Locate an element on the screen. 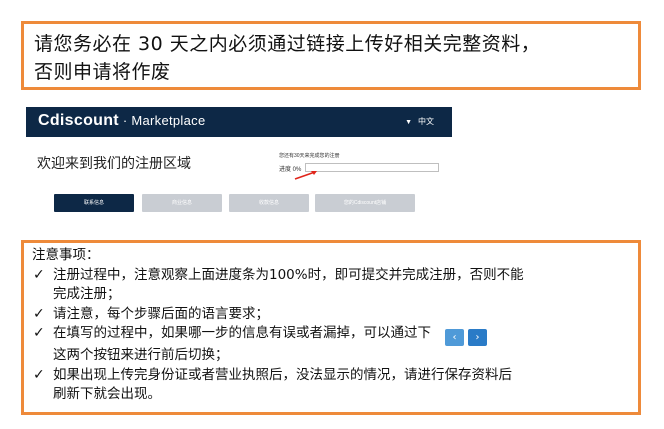 This screenshot has width=664, height=429. note-text: 在填写的过程中，如果哪一步的信息有误或者漏掉，可以通过下 is located at coordinates (242, 333).